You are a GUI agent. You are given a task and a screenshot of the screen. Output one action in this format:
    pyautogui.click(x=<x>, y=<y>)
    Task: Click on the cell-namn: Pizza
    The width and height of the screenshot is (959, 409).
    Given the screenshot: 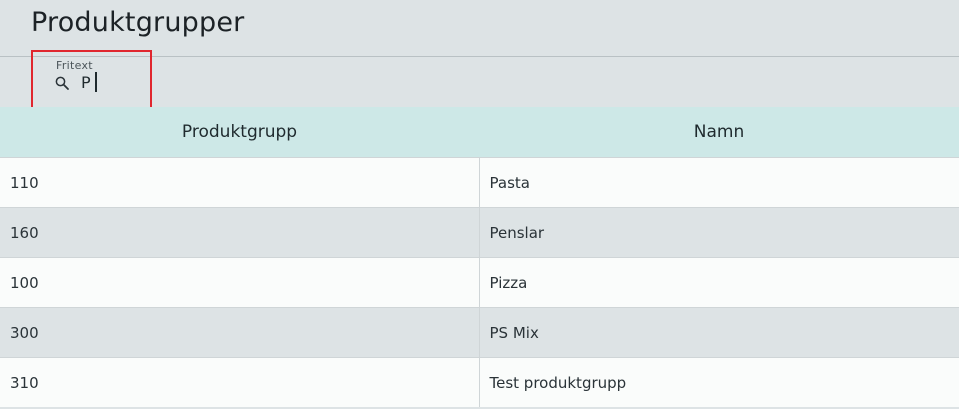 What is the action you would take?
    pyautogui.click(x=718, y=282)
    